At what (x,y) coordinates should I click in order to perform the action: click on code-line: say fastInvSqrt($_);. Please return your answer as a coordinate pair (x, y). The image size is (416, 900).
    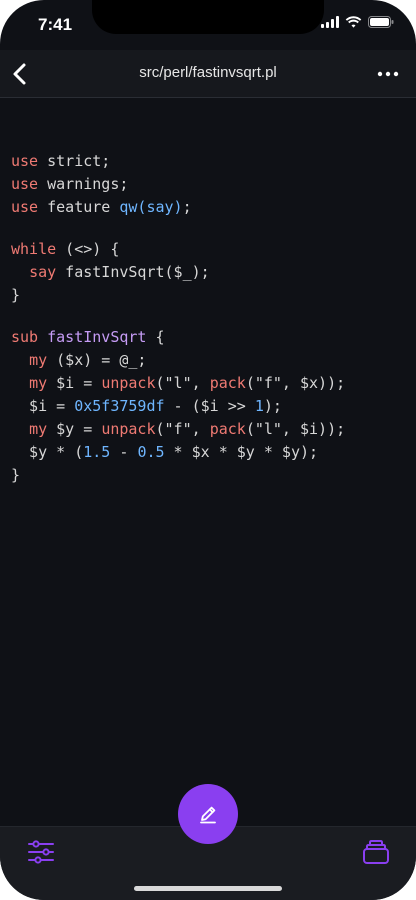
    Looking at the image, I should click on (209, 272).